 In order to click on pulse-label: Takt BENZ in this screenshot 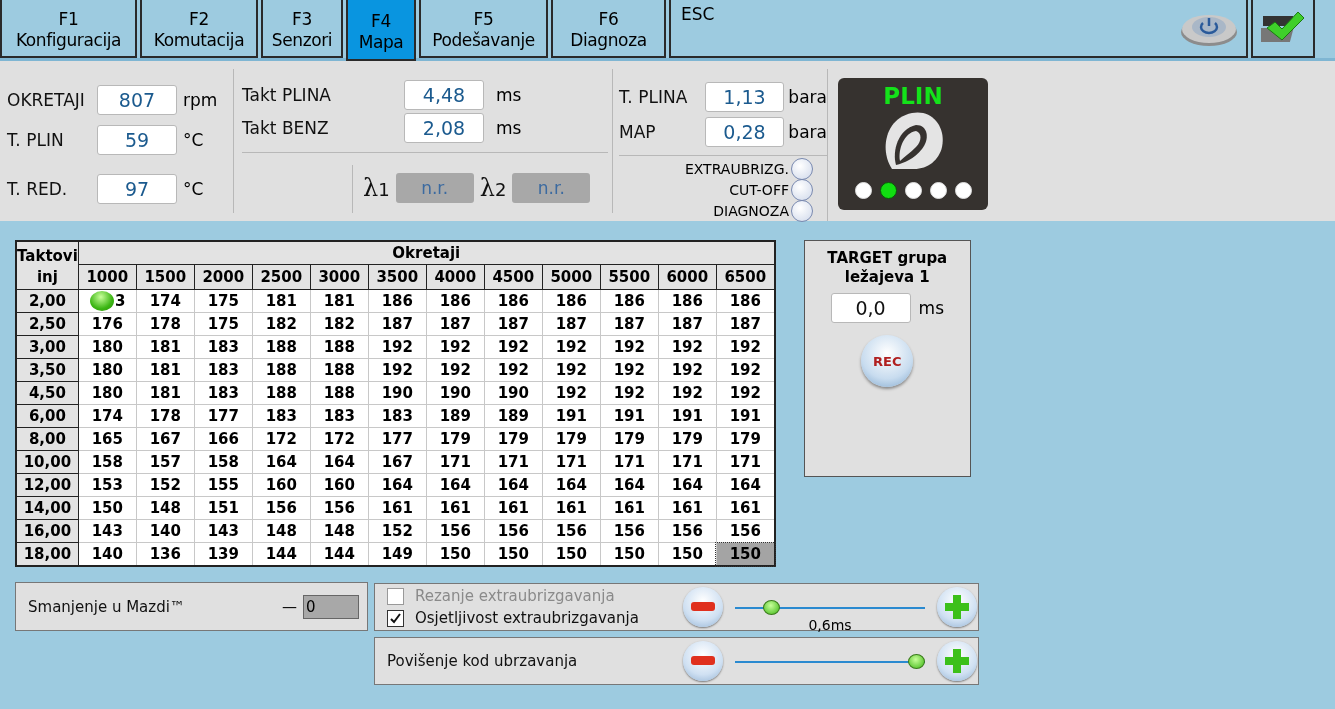, I will do `click(286, 127)`.